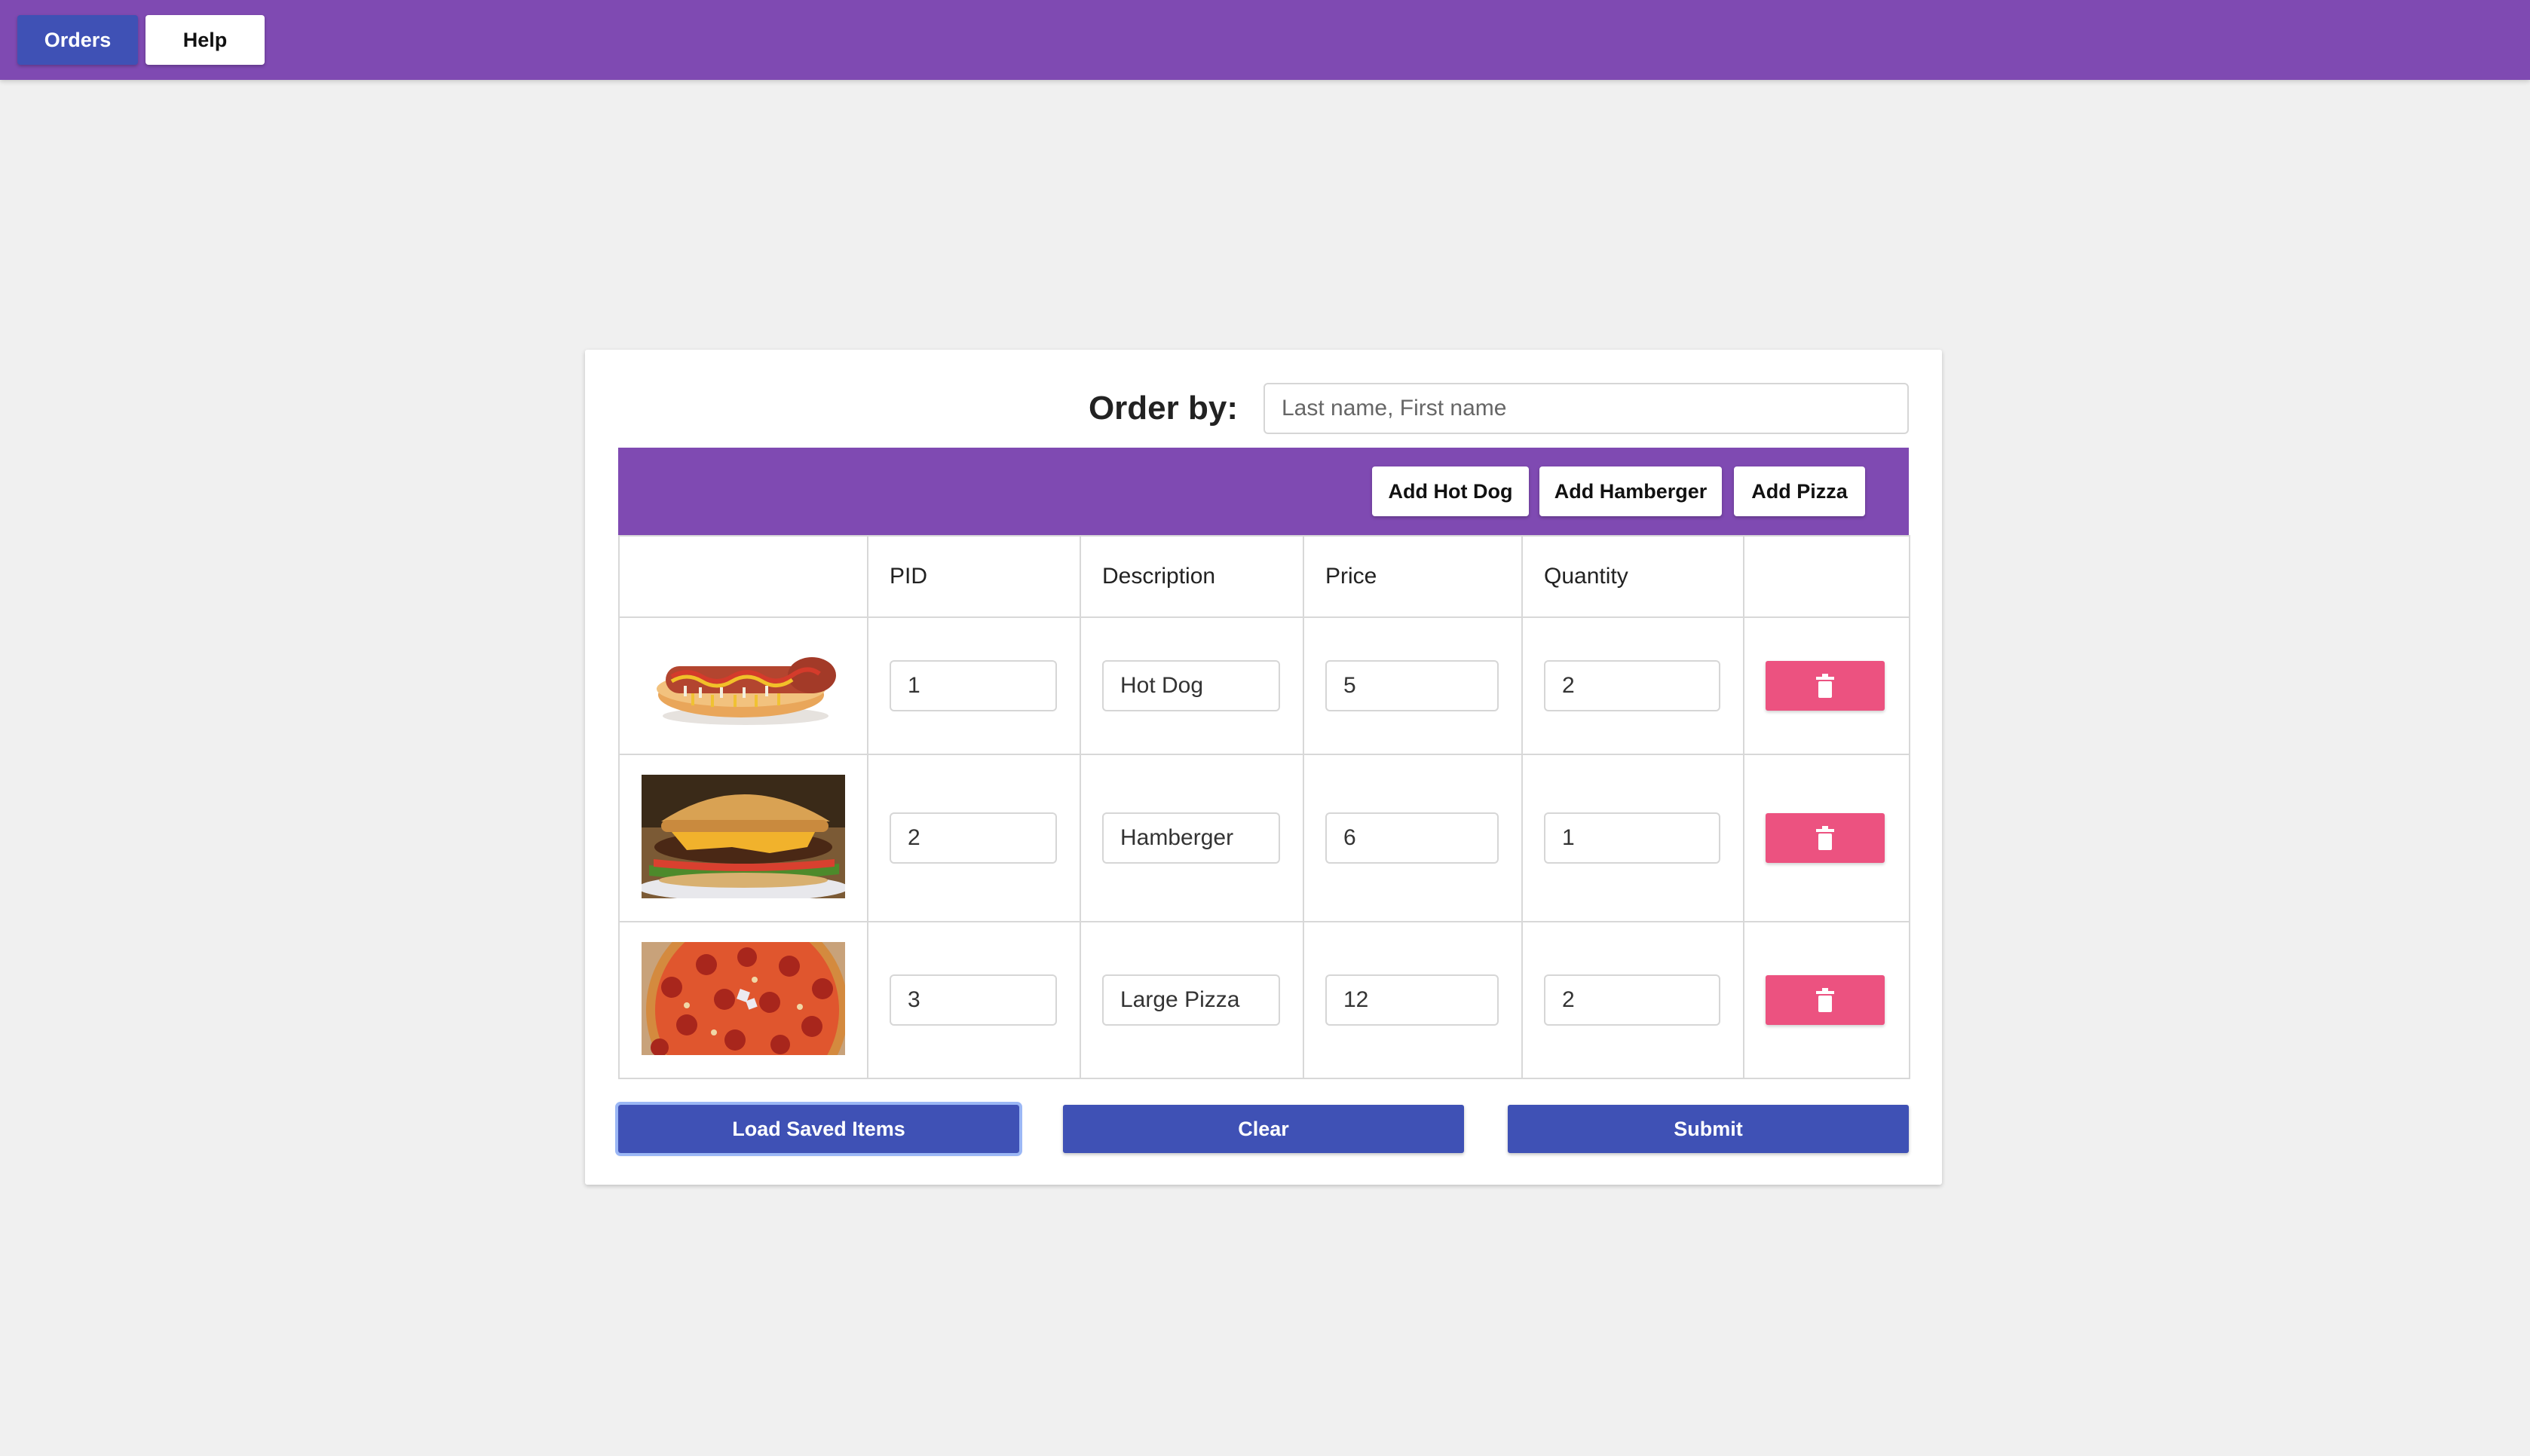 The height and width of the screenshot is (1456, 2530). Describe the element at coordinates (818, 1129) in the screenshot. I see `load-saved-items-button: Load Saved Items` at that location.